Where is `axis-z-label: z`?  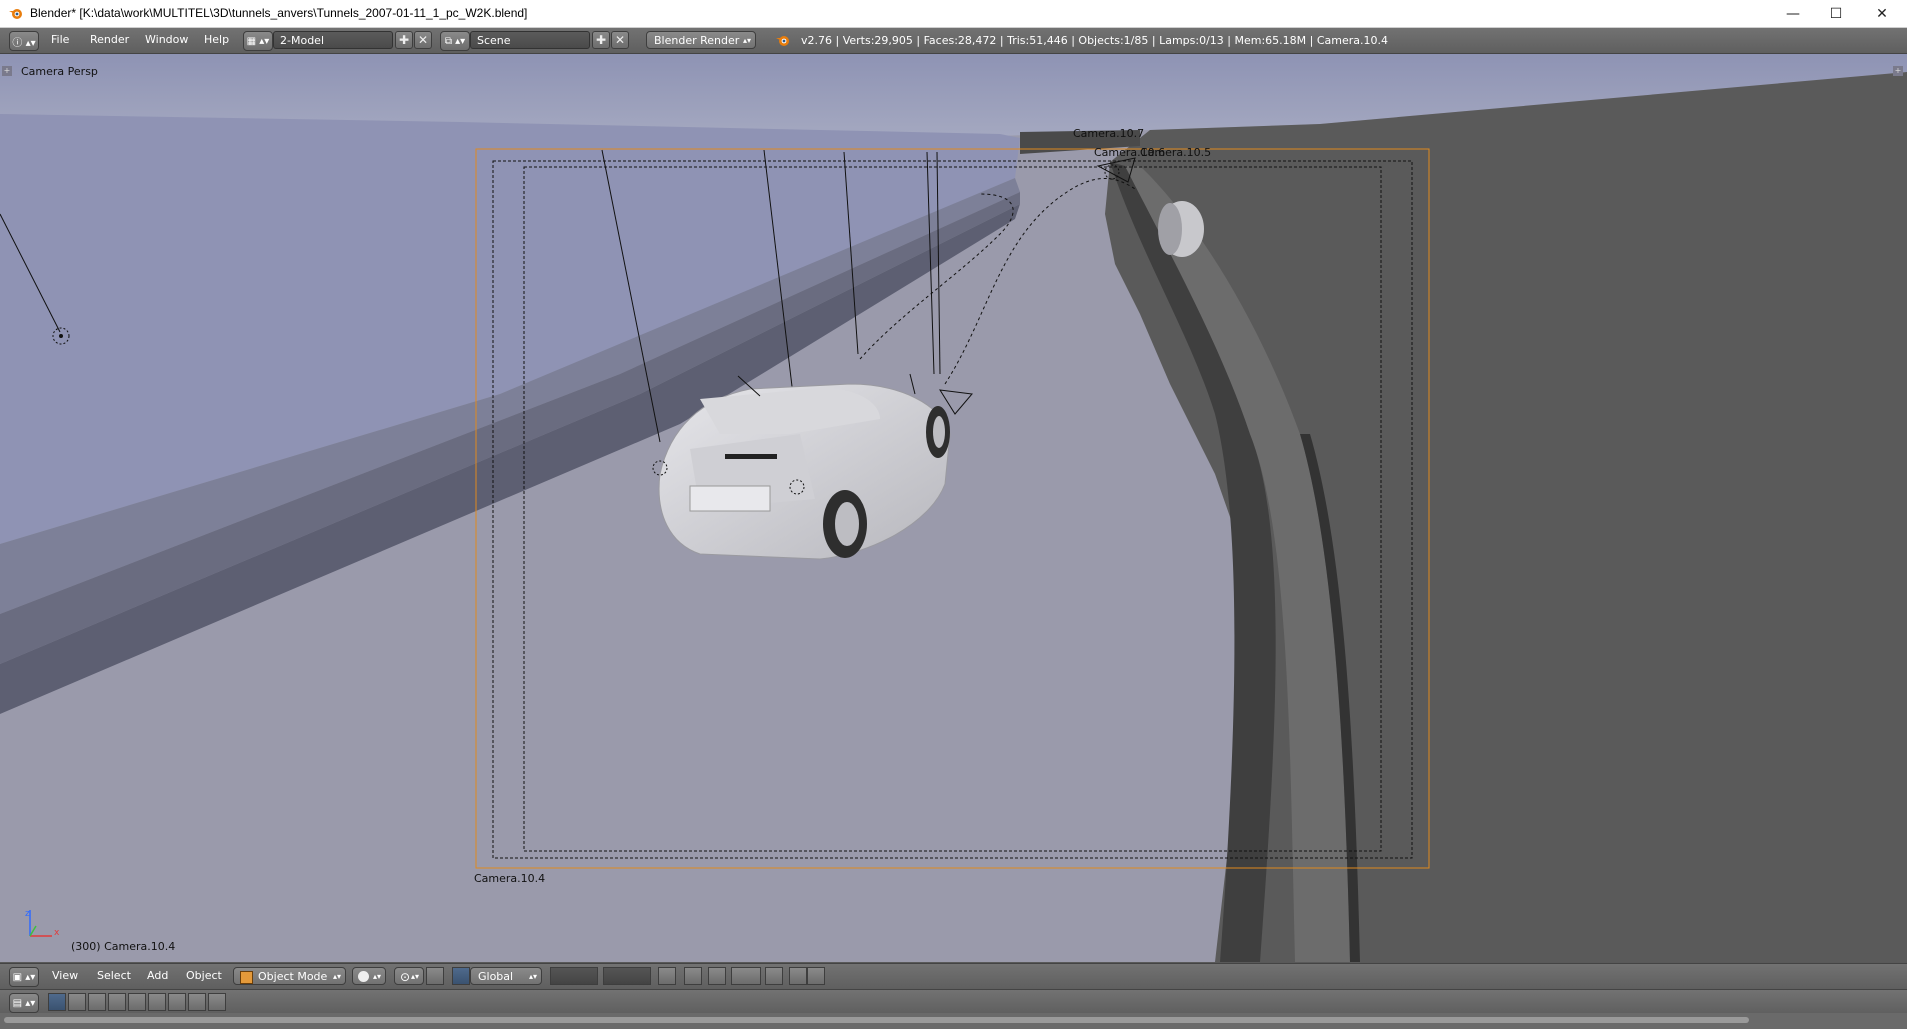 axis-z-label: z is located at coordinates (27, 914).